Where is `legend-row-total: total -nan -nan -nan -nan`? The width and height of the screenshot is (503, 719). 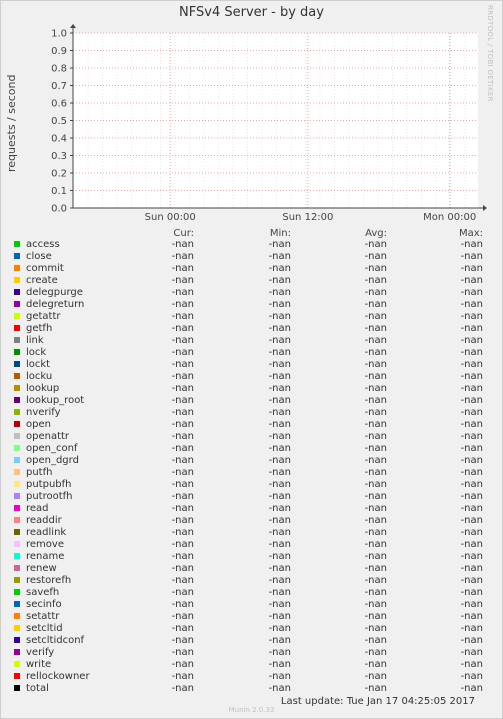
legend-row-total: total -nan -nan -nan -nan is located at coordinates (251, 689).